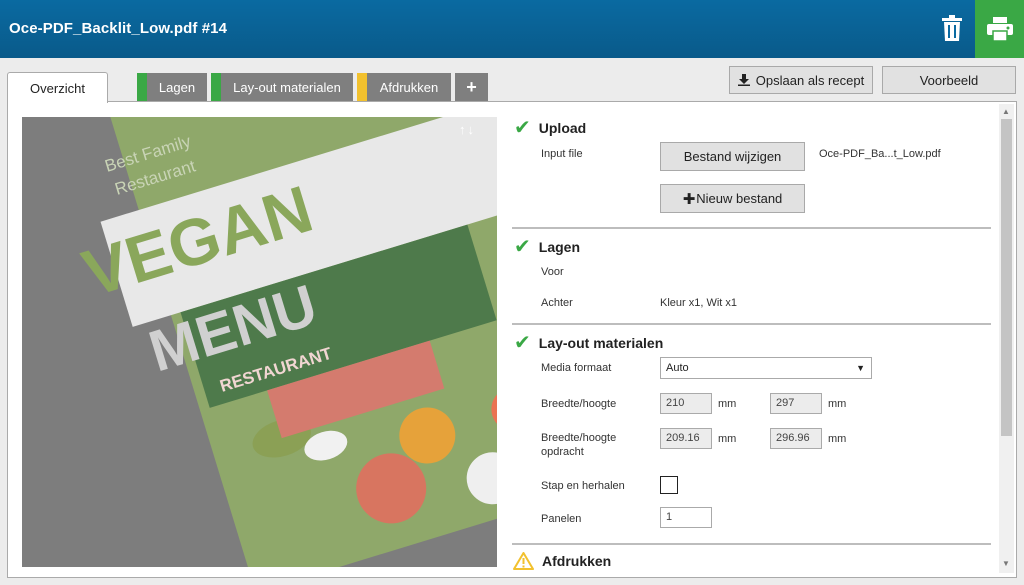  Describe the element at coordinates (880, 154) in the screenshot. I see `file-name: Oce-PDF_Ba...t_Low.pdf` at that location.